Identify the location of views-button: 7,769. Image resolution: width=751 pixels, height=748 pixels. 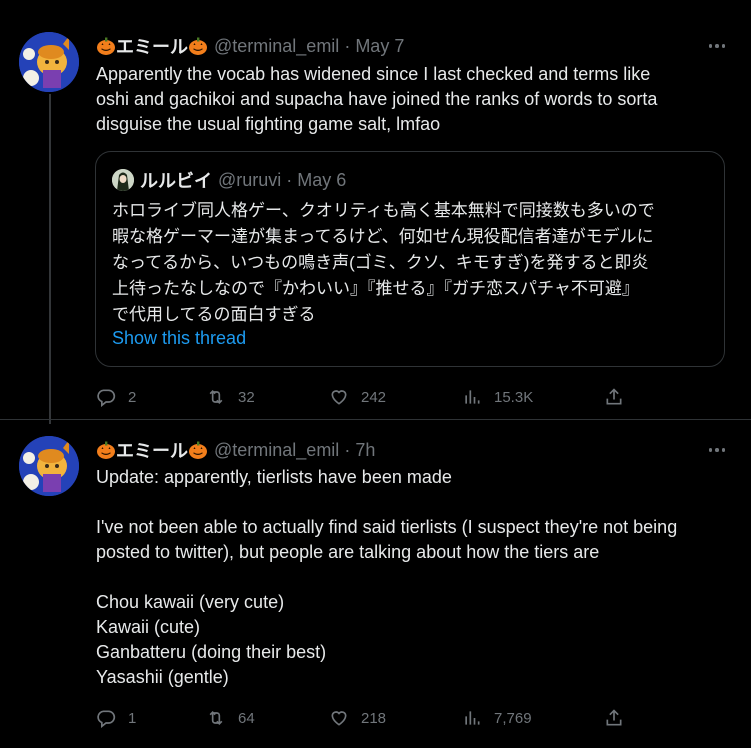
(497, 718).